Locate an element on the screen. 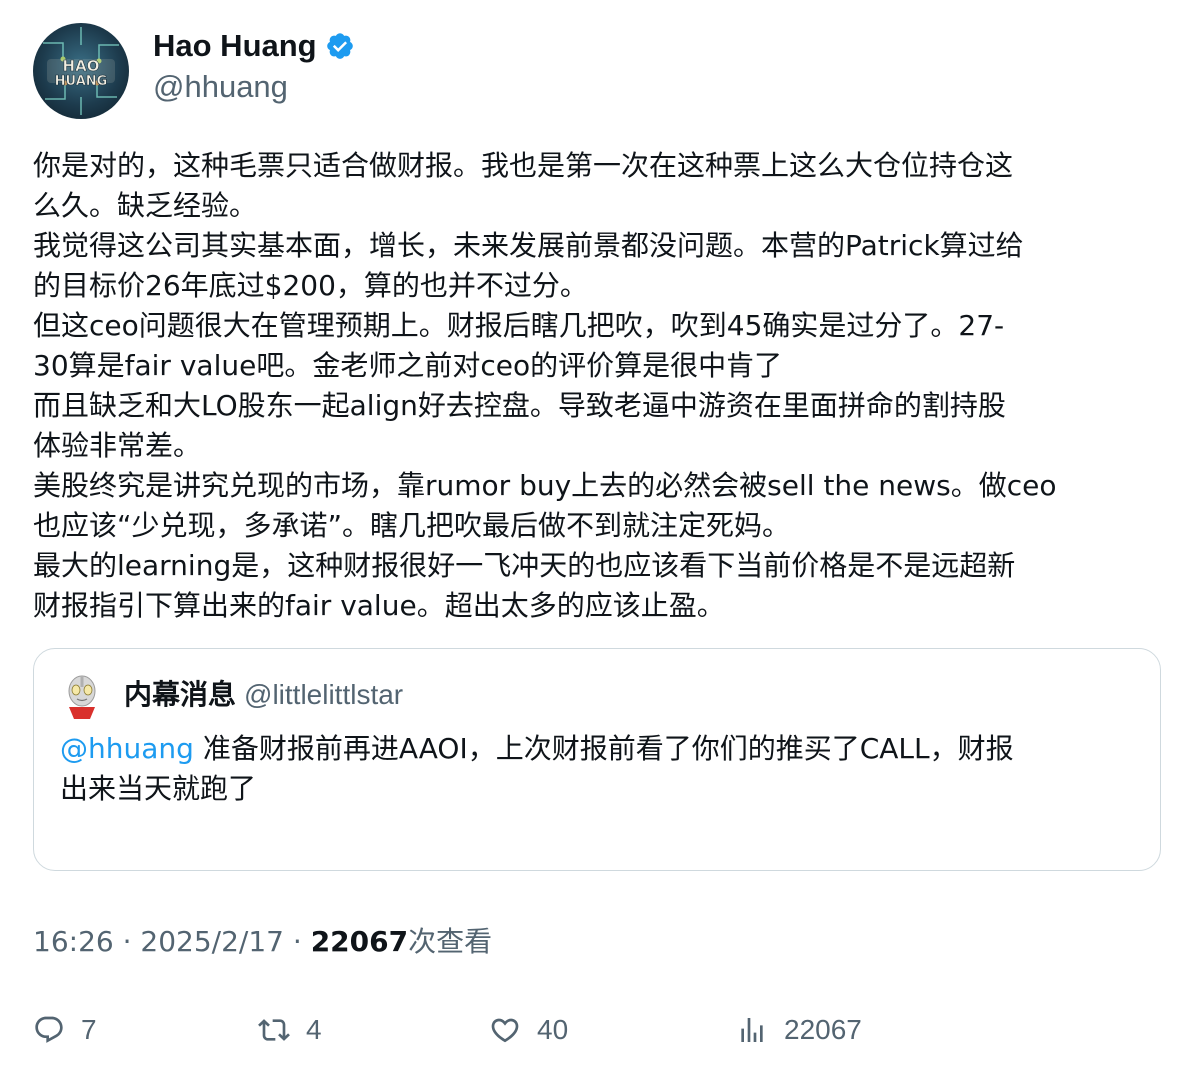 This screenshot has width=1196, height=1074. quote-header: 内幕消息 @littlelittlstar is located at coordinates (263, 695).